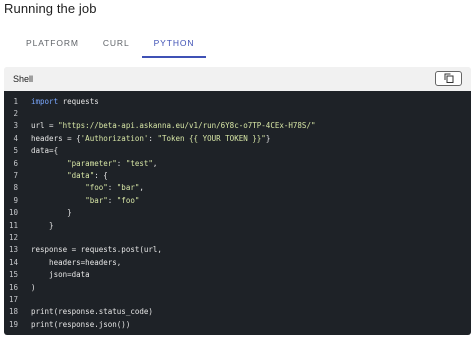 The width and height of the screenshot is (474, 338). I want to click on code-line: 7 "data": {, so click(237, 175).